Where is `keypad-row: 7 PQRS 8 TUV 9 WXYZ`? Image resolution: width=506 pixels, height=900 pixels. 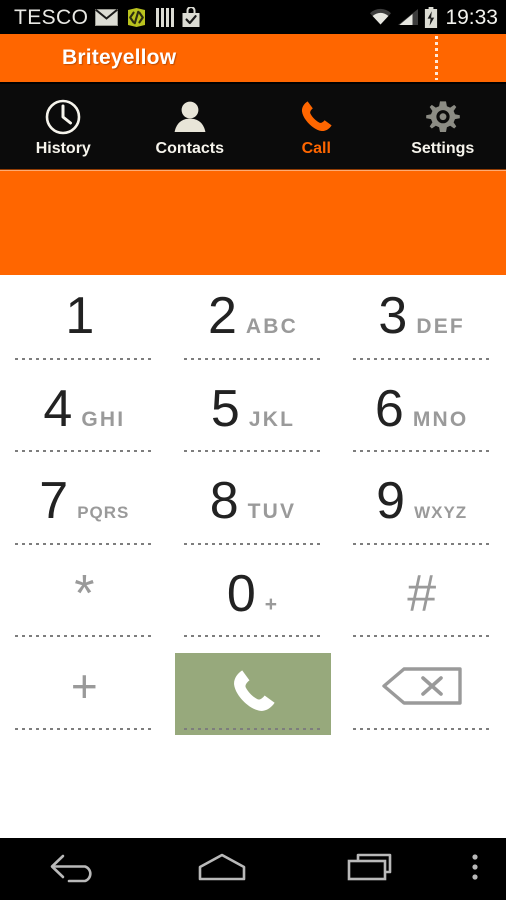
keypad-row: 7 PQRS 8 TUV 9 WXYZ is located at coordinates (253, 506).